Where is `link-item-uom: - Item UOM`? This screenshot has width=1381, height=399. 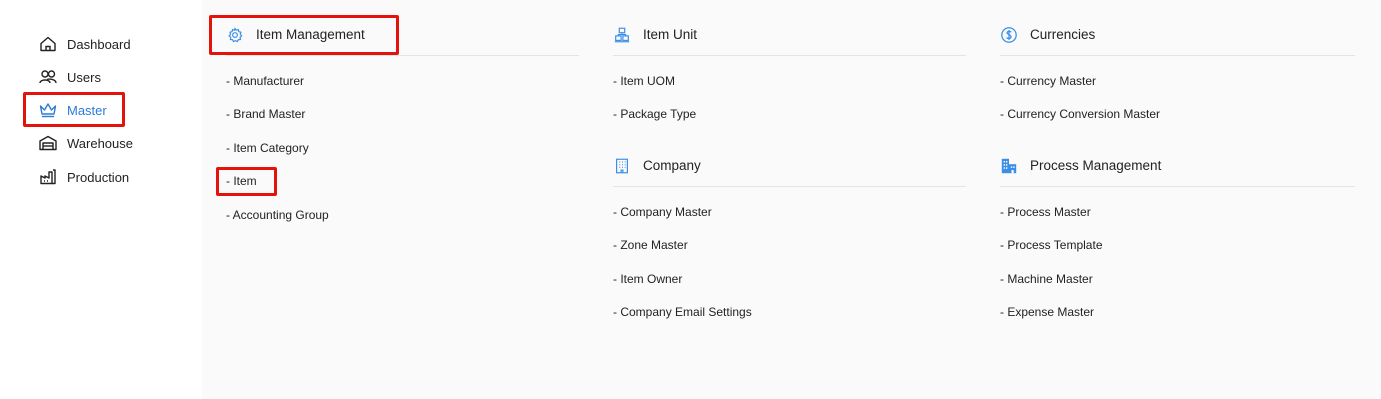
link-item-uom: - Item UOM is located at coordinates (789, 81).